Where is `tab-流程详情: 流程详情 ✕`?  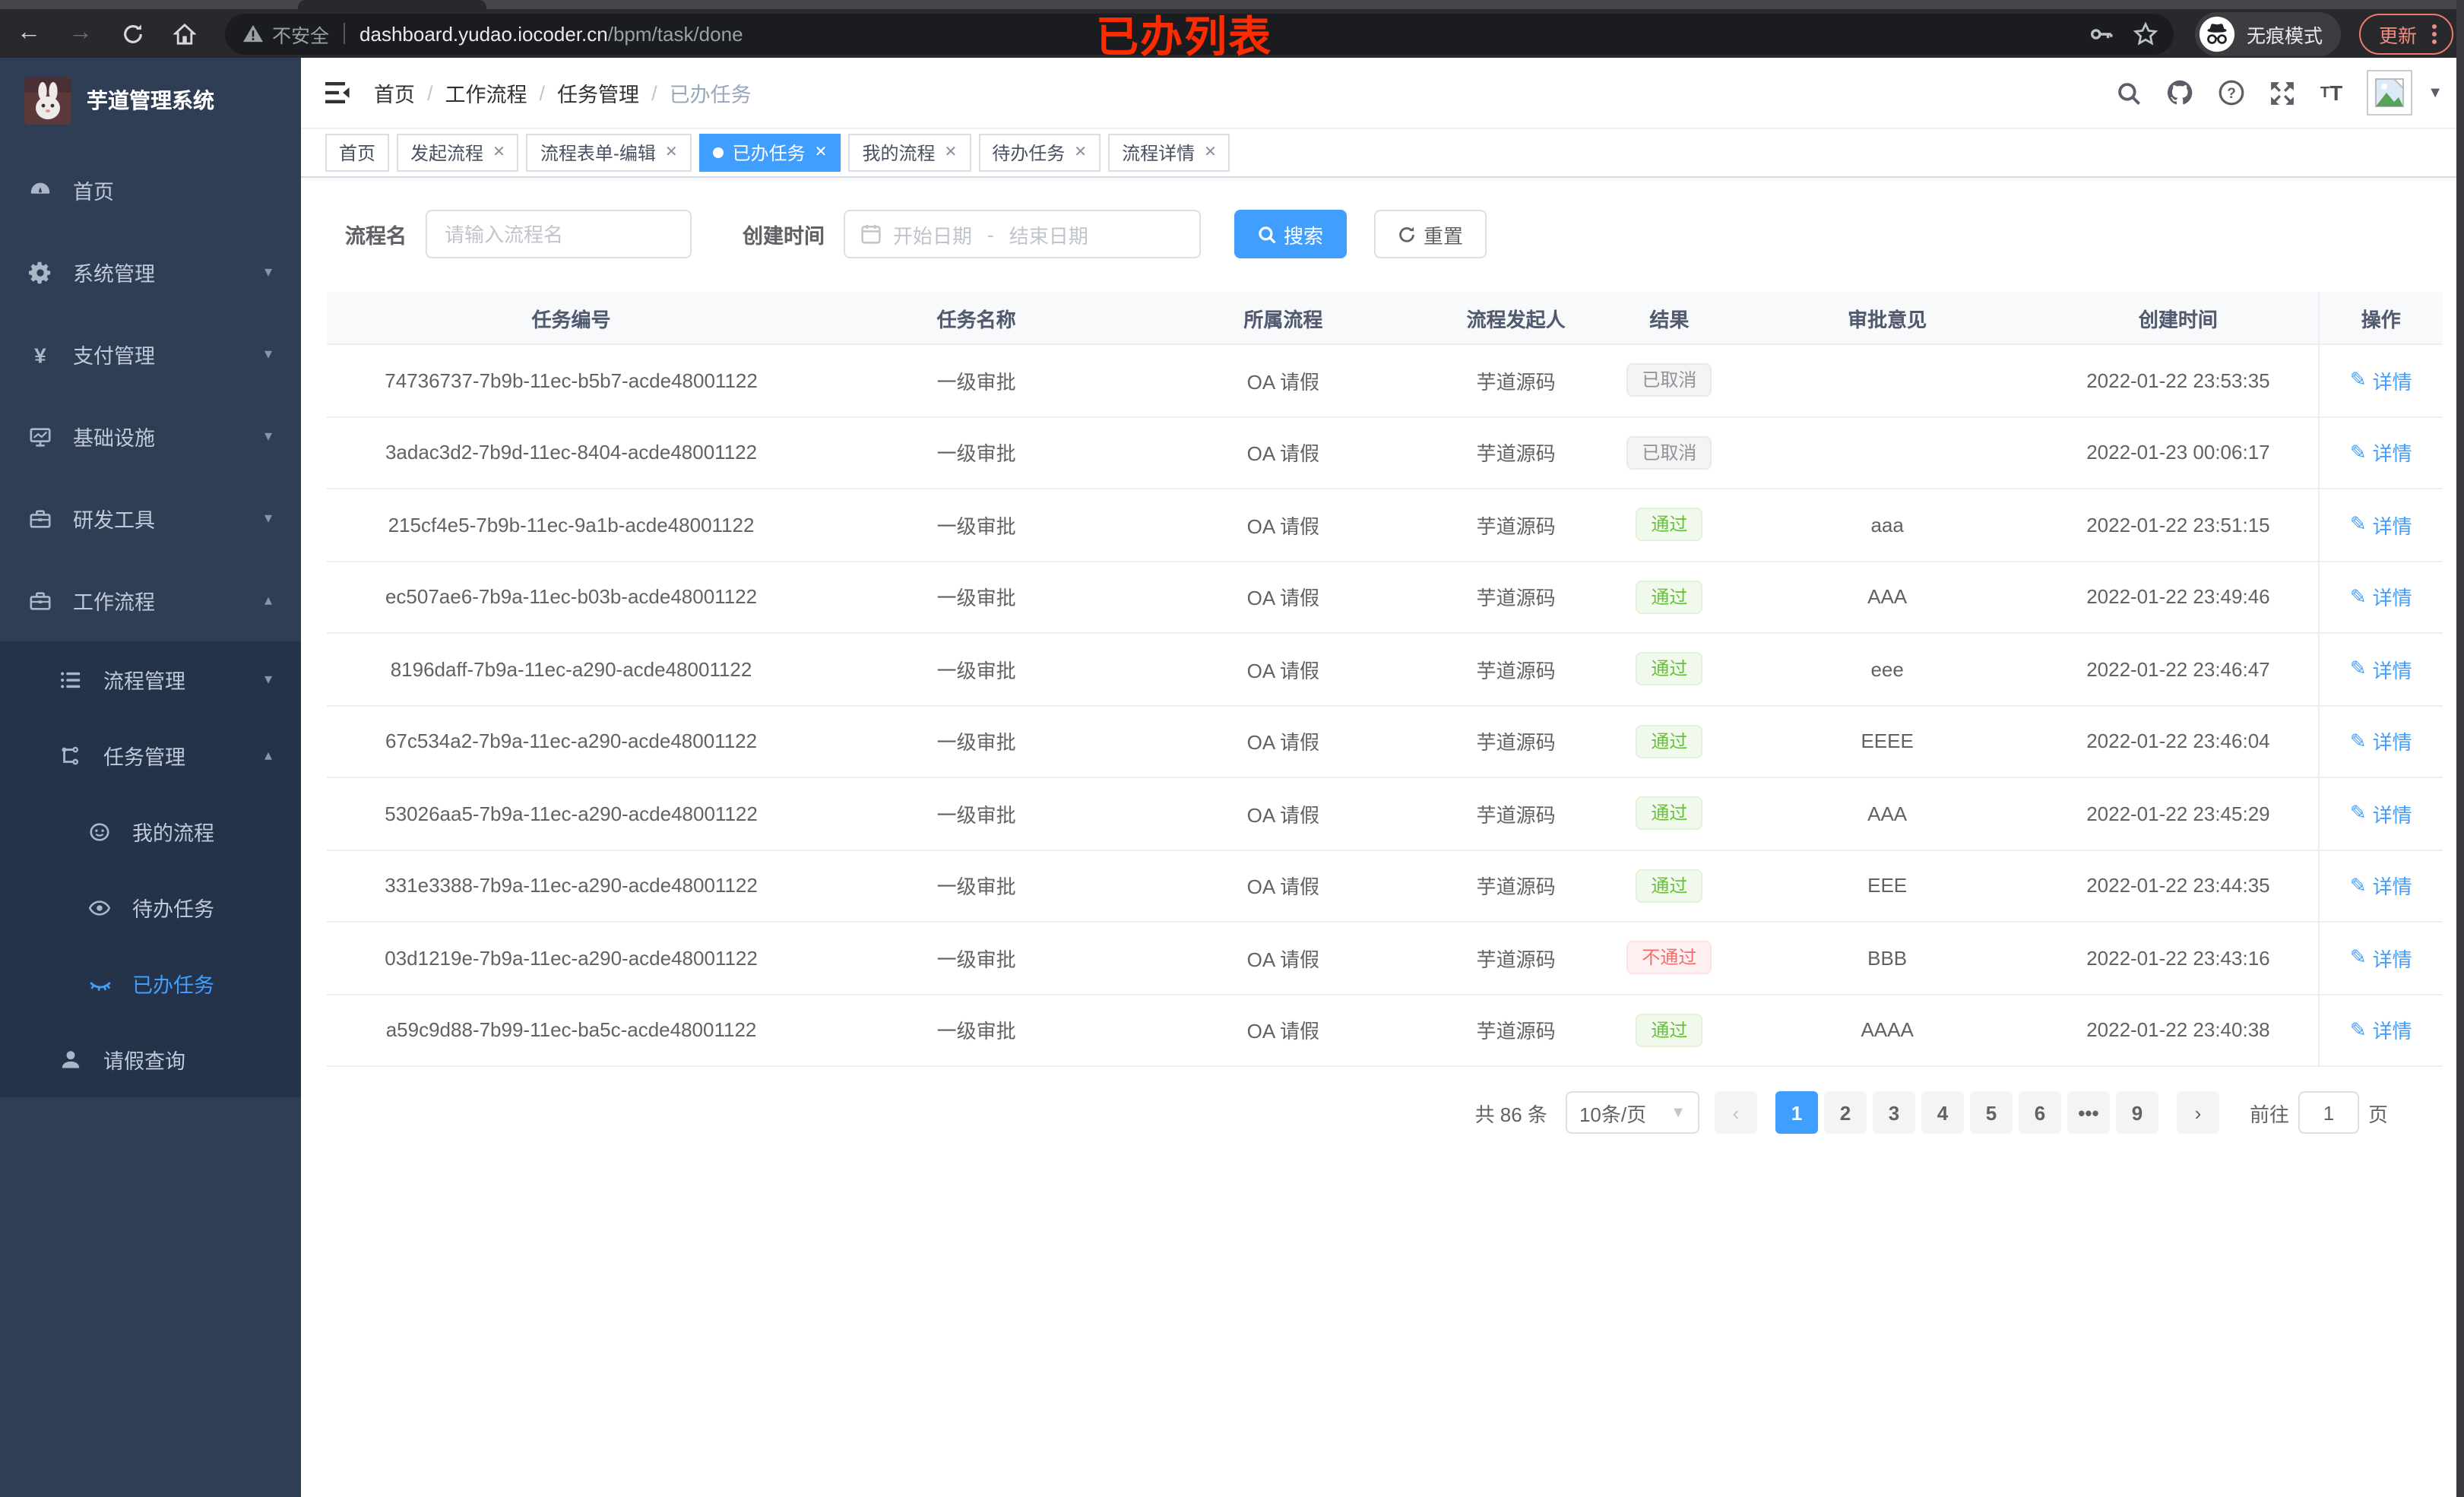
tab-流程详情: 流程详情 ✕ is located at coordinates (1169, 153).